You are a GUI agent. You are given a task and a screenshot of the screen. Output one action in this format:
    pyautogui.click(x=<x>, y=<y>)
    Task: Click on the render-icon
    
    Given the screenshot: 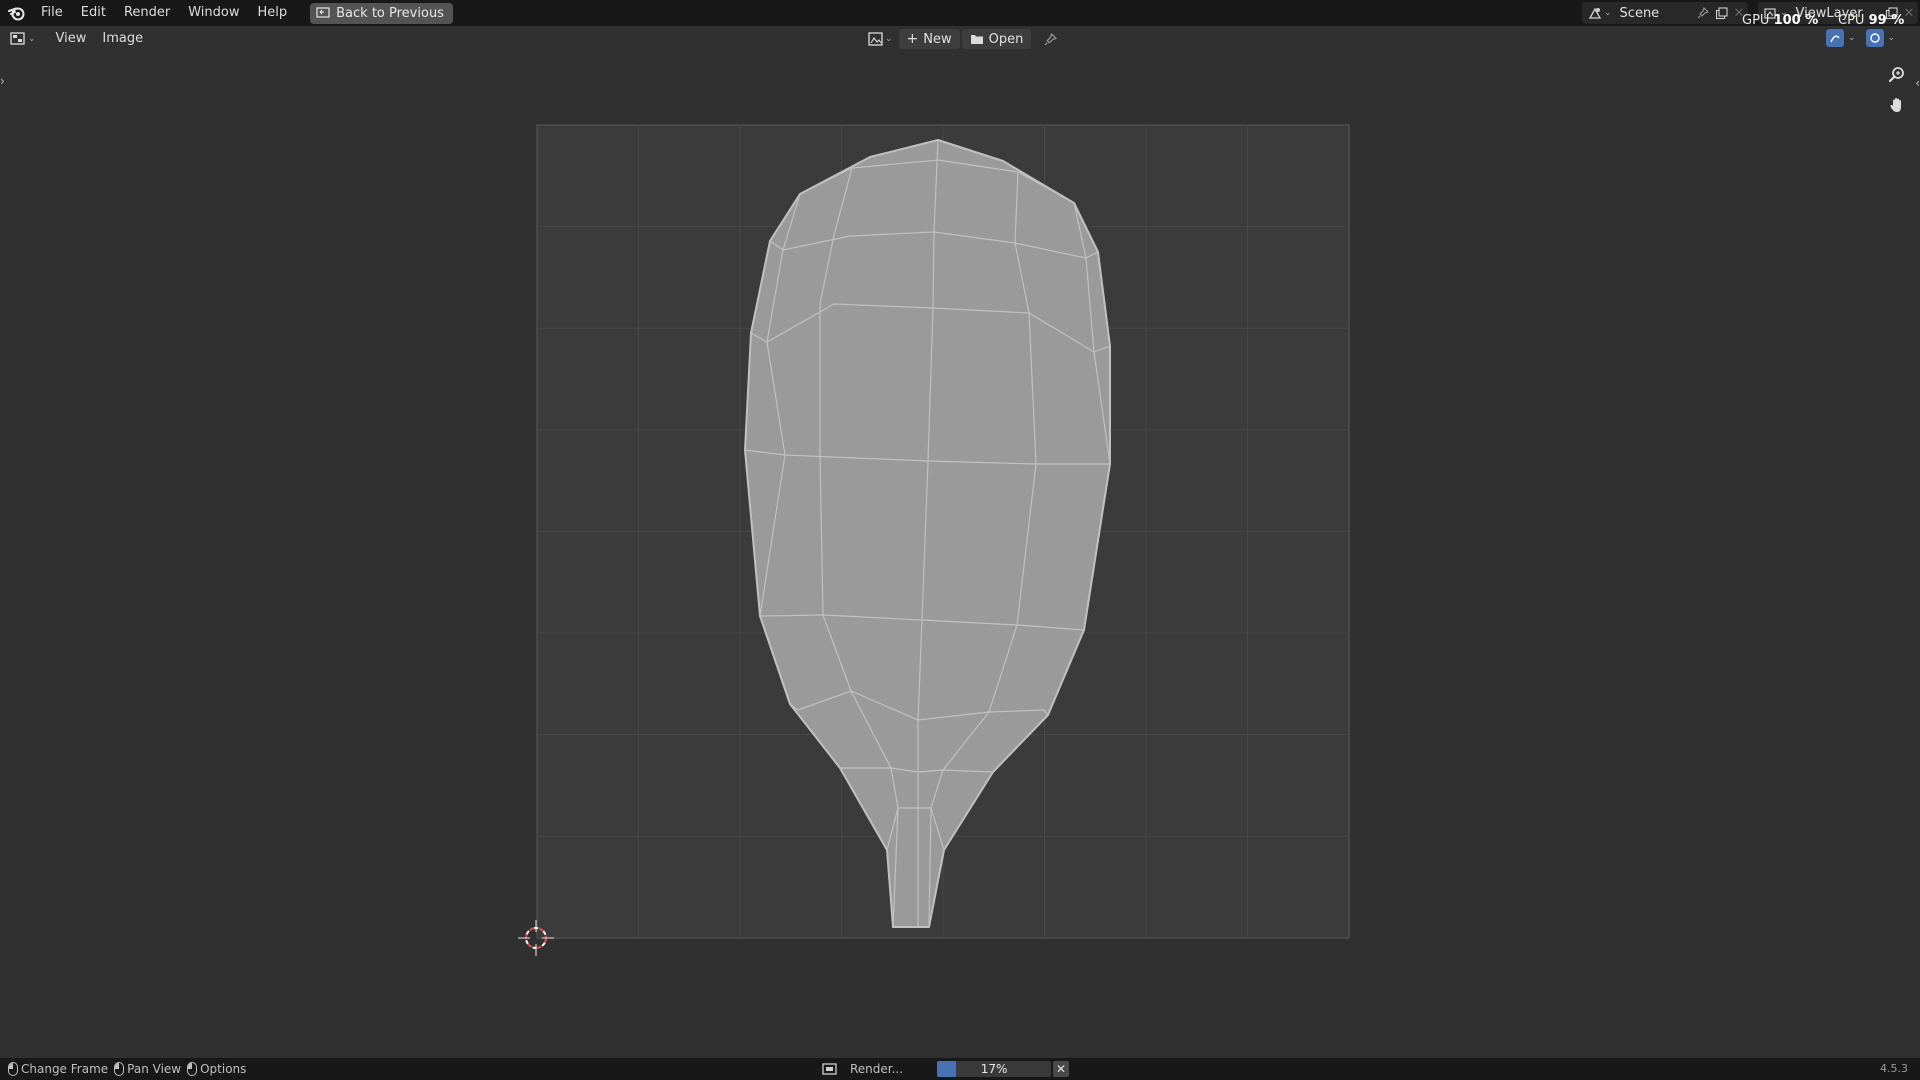 What is the action you would take?
    pyautogui.click(x=830, y=1069)
    